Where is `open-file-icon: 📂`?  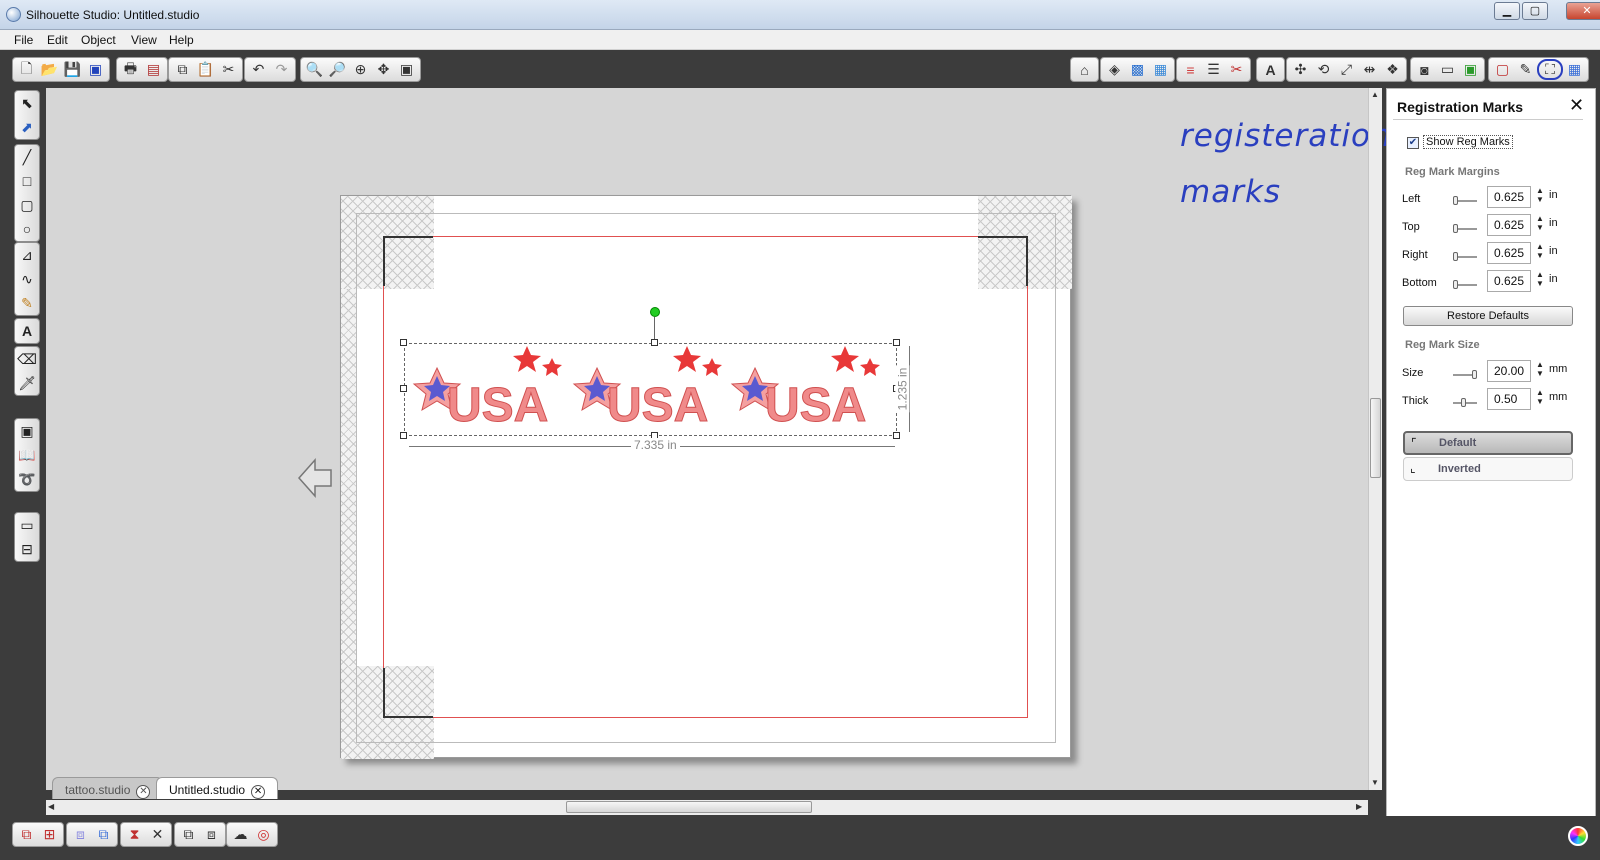
open-file-icon: 📂 is located at coordinates (49, 69).